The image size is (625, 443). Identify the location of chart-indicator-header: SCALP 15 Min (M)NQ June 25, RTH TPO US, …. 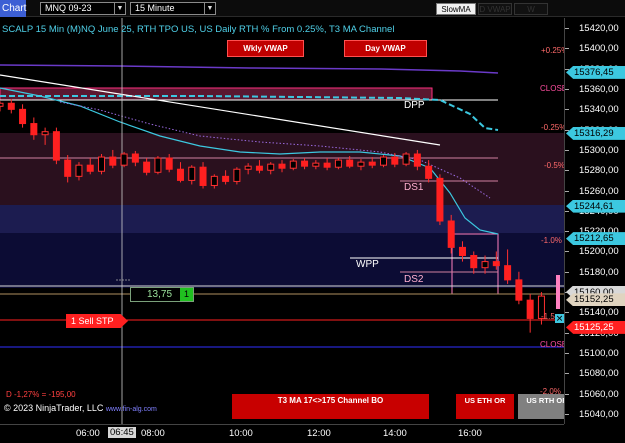
(198, 29).